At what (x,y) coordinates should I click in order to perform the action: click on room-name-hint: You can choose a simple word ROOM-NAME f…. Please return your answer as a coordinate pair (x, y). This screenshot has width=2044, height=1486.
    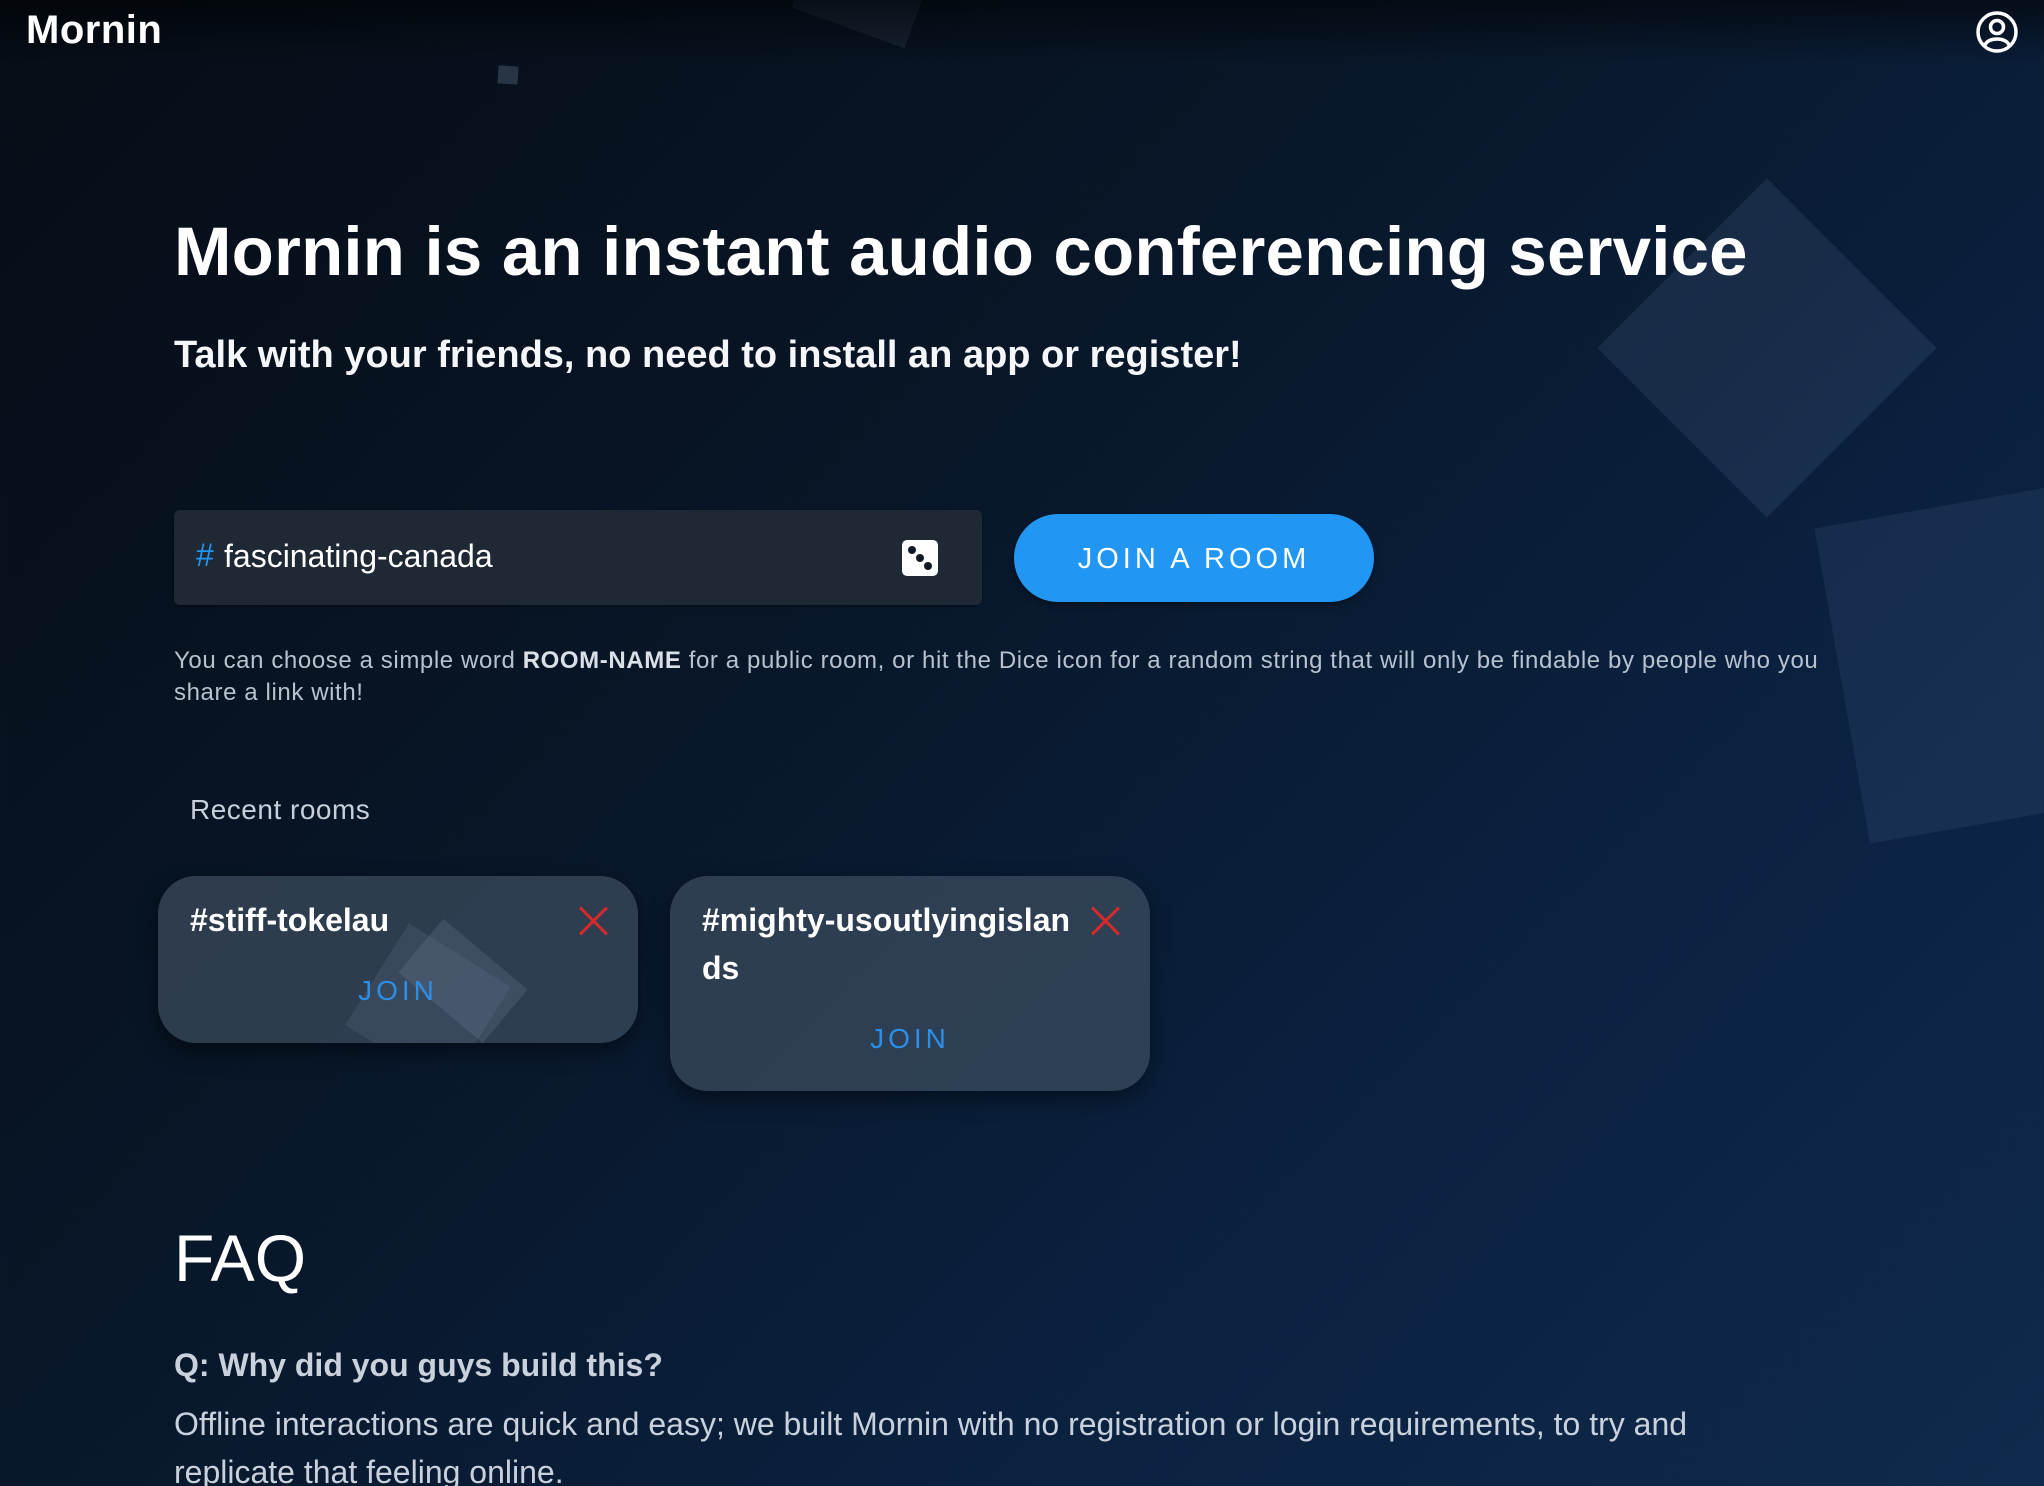
    Looking at the image, I should click on (1024, 677).